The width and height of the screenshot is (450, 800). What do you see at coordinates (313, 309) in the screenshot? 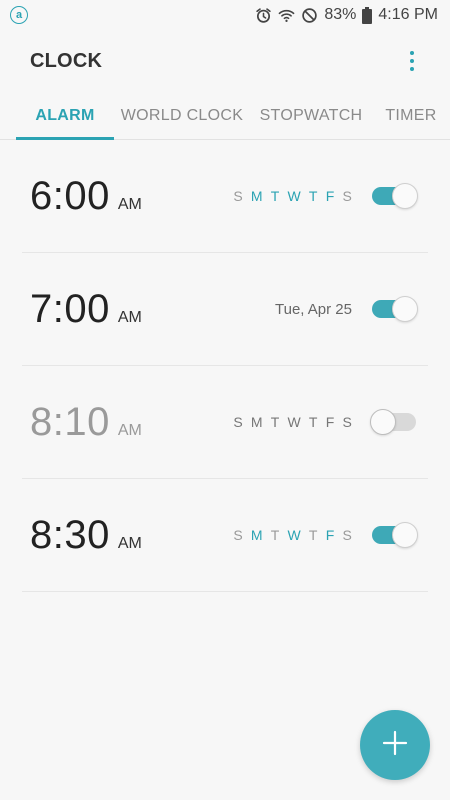
I see `alarm-date: Tue, Apr 25` at bounding box center [313, 309].